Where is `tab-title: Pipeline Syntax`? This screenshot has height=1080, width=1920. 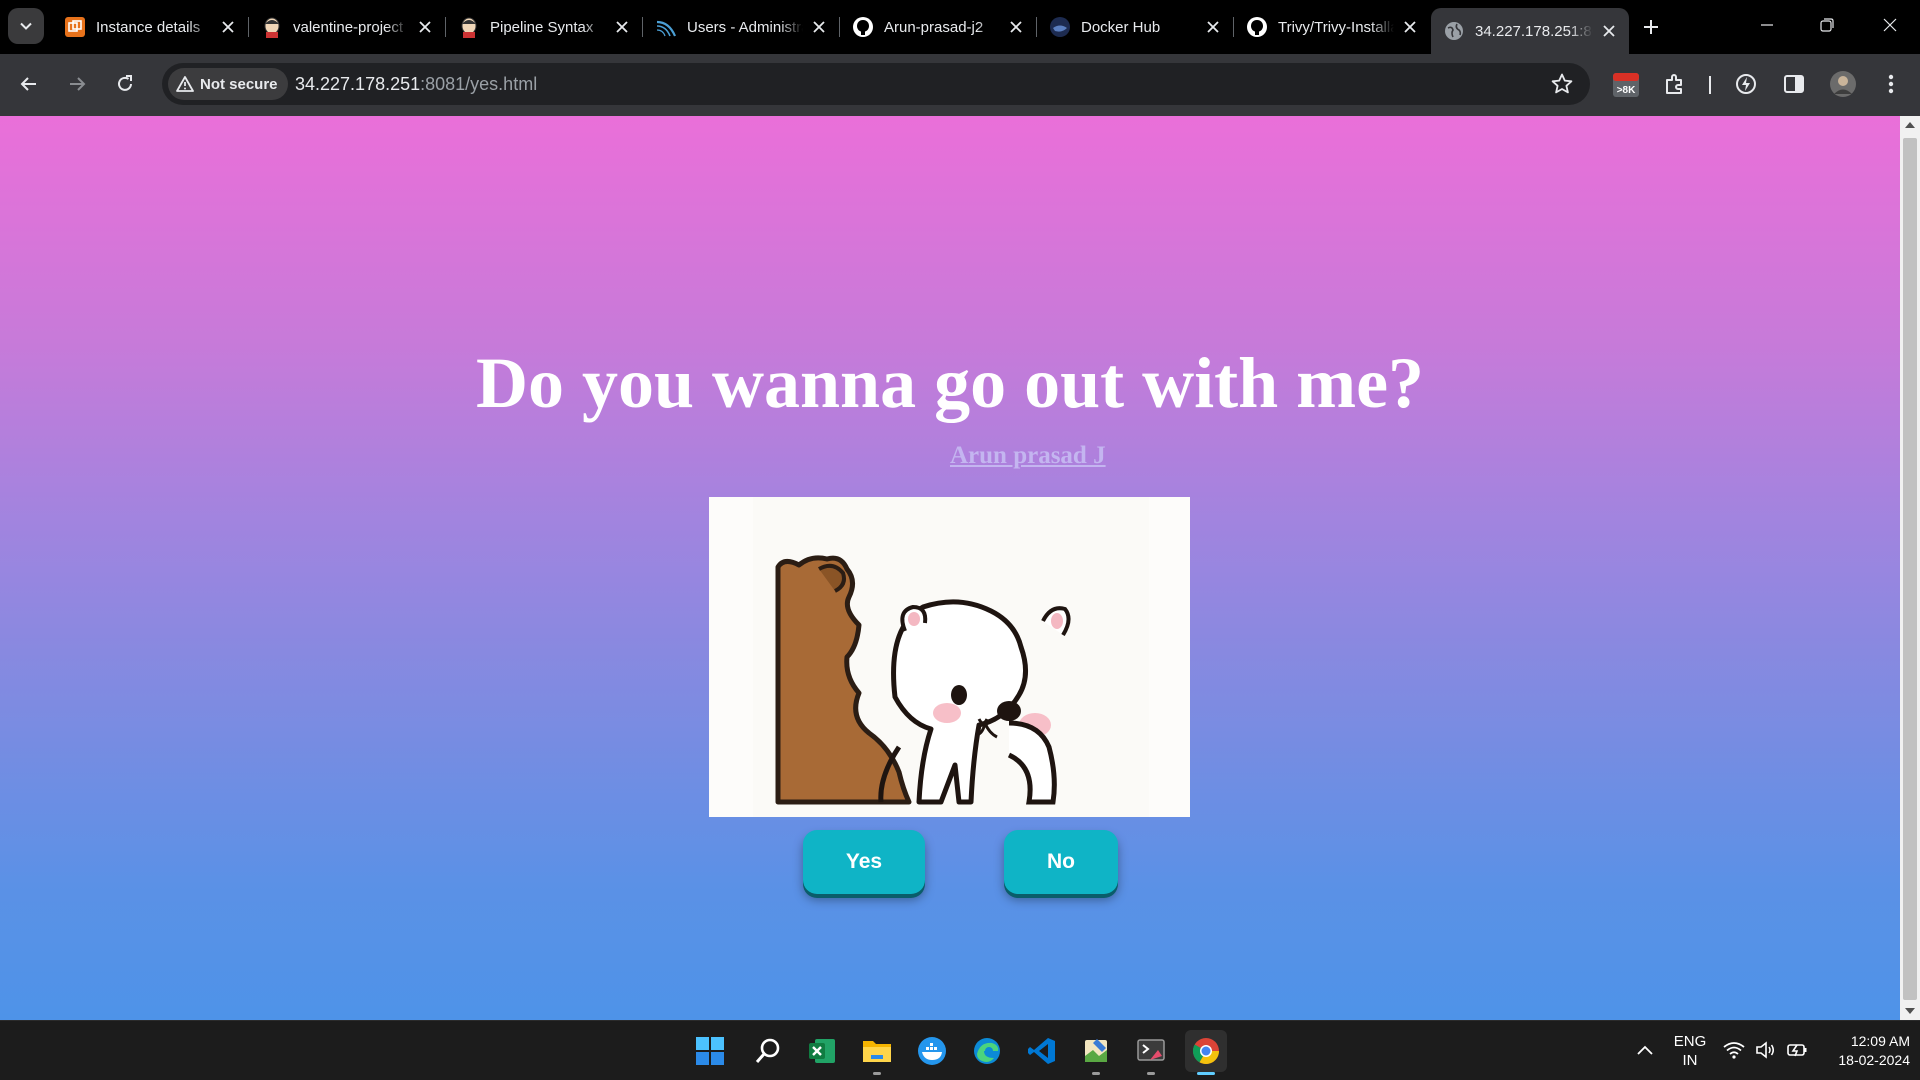 tab-title: Pipeline Syntax is located at coordinates (542, 27).